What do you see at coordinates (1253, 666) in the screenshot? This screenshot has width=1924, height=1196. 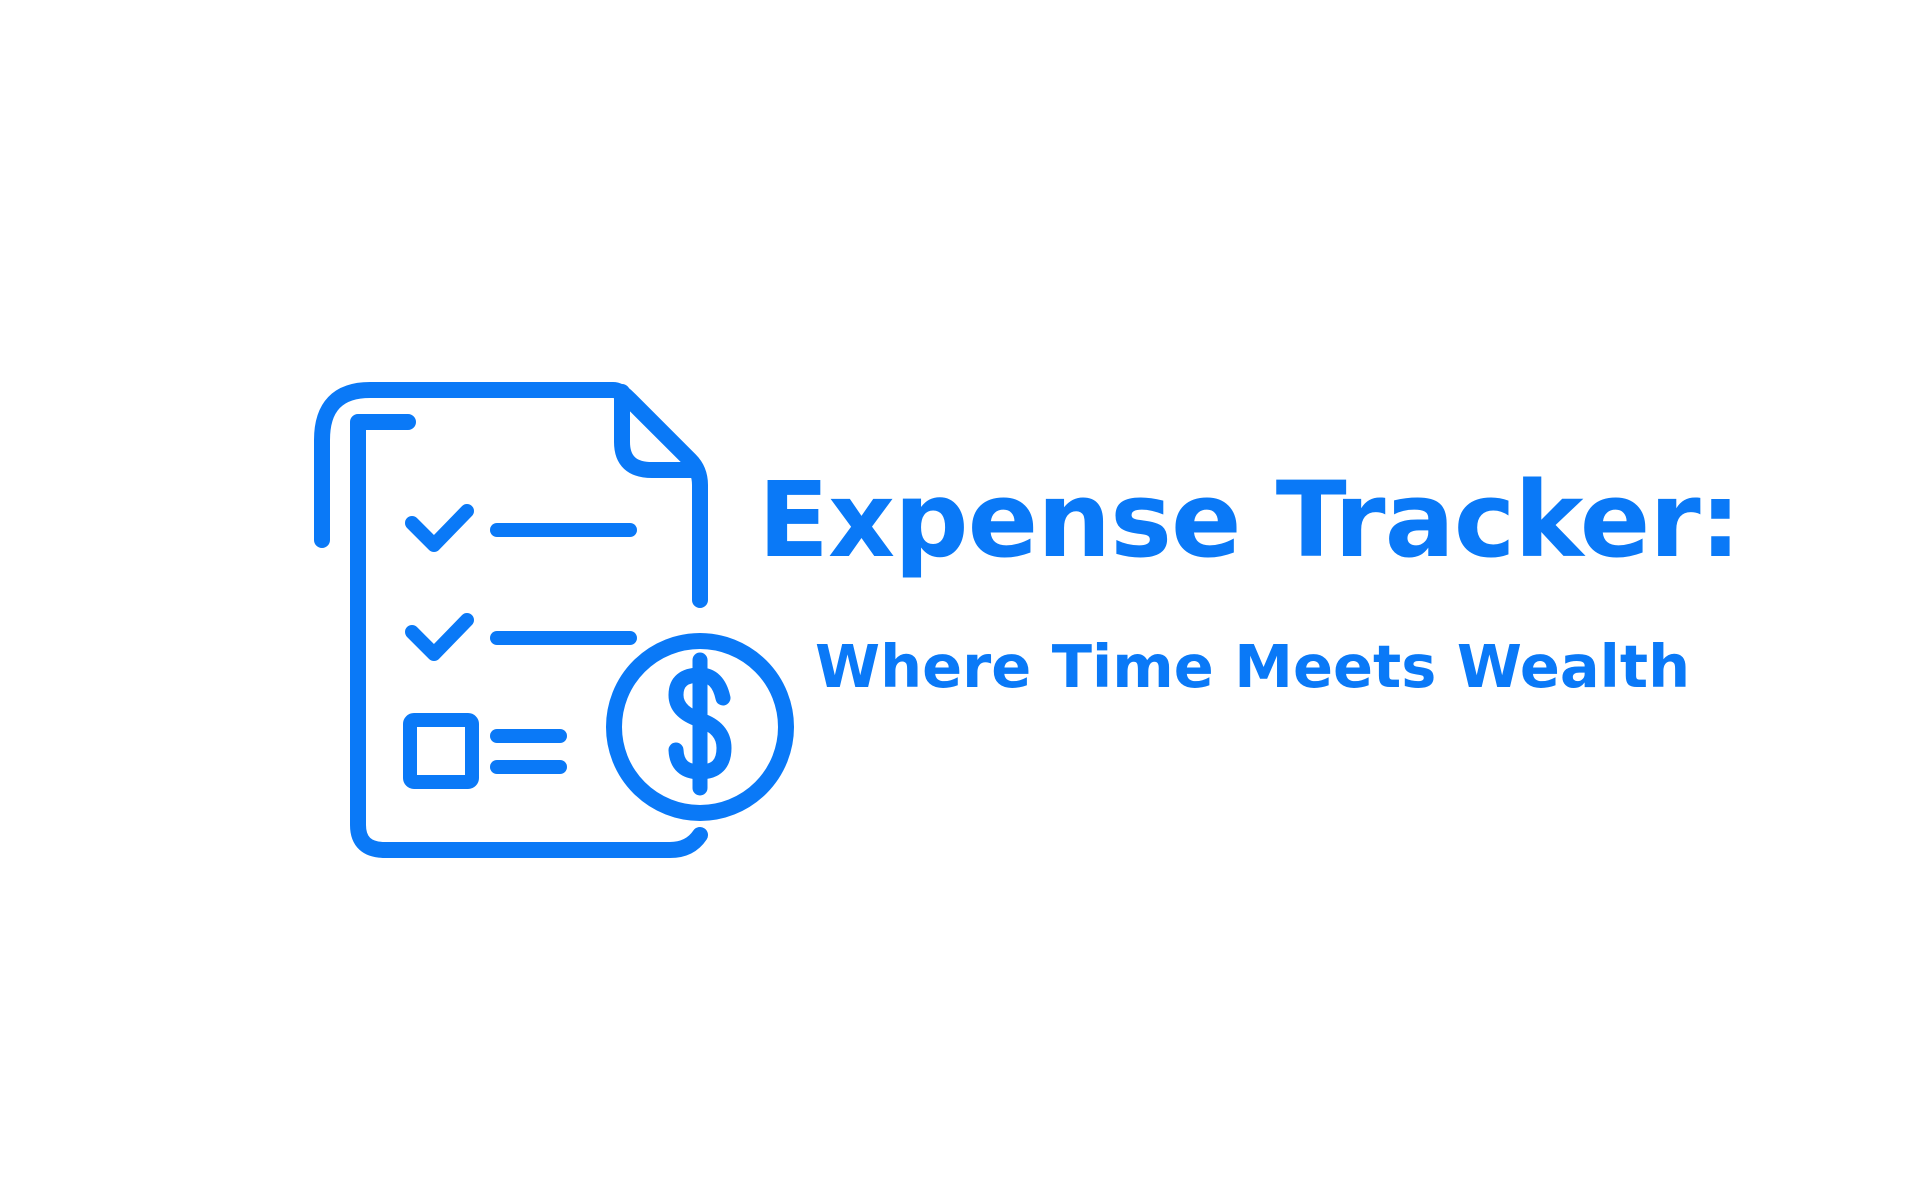 I see `app-tagline: Where Time Meets Wealth` at bounding box center [1253, 666].